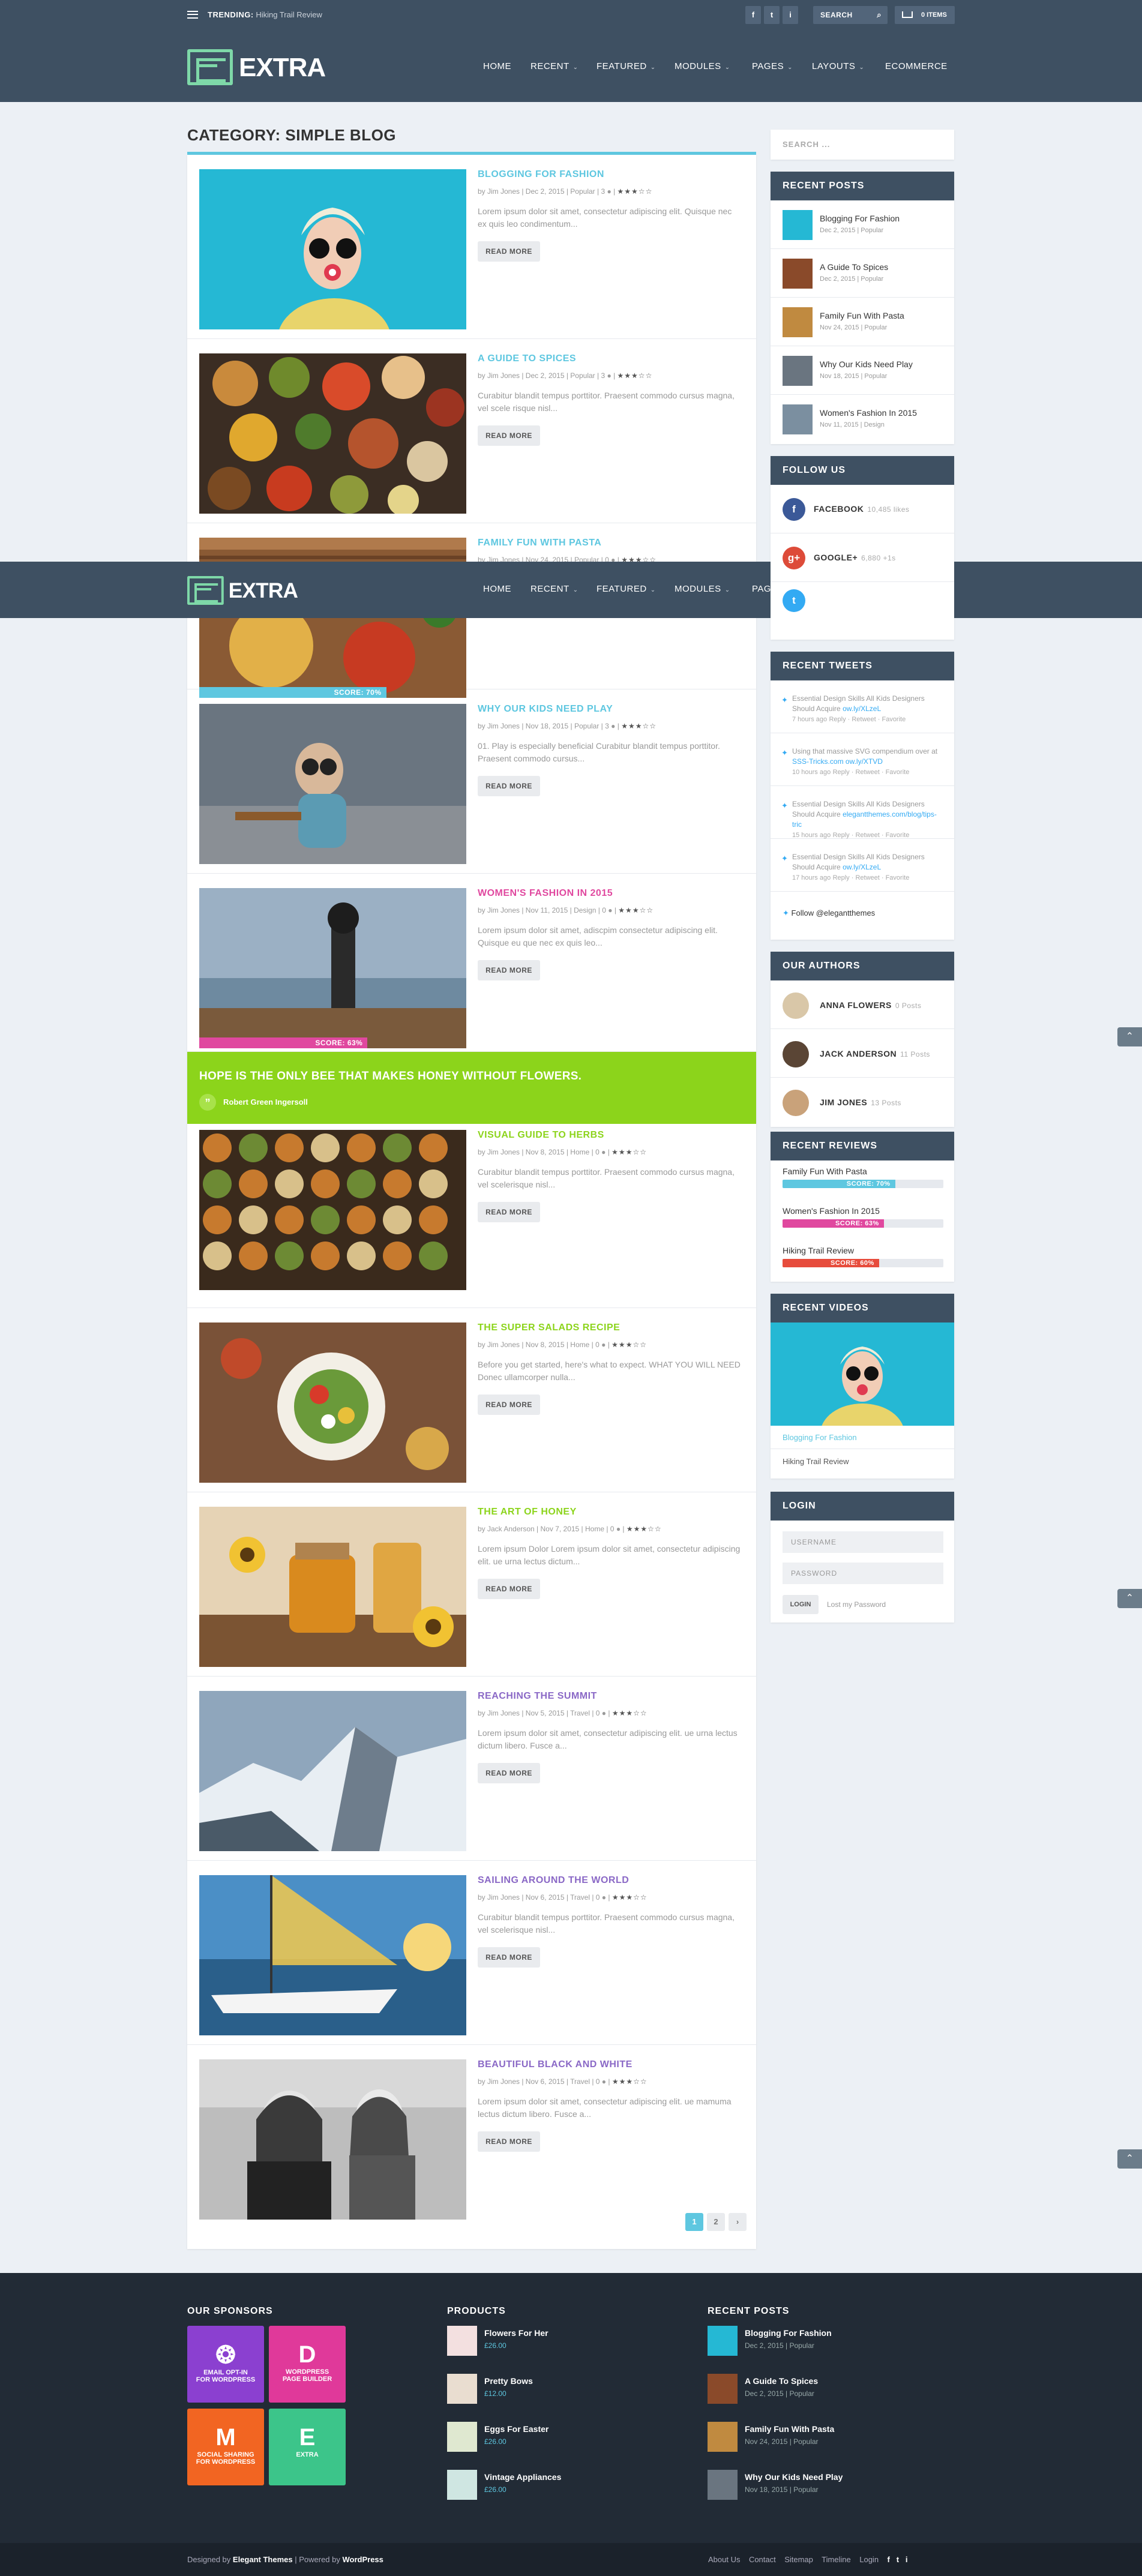 This screenshot has height=2576, width=1142. What do you see at coordinates (363, 2559) in the screenshot?
I see `credits-link: WordPress` at bounding box center [363, 2559].